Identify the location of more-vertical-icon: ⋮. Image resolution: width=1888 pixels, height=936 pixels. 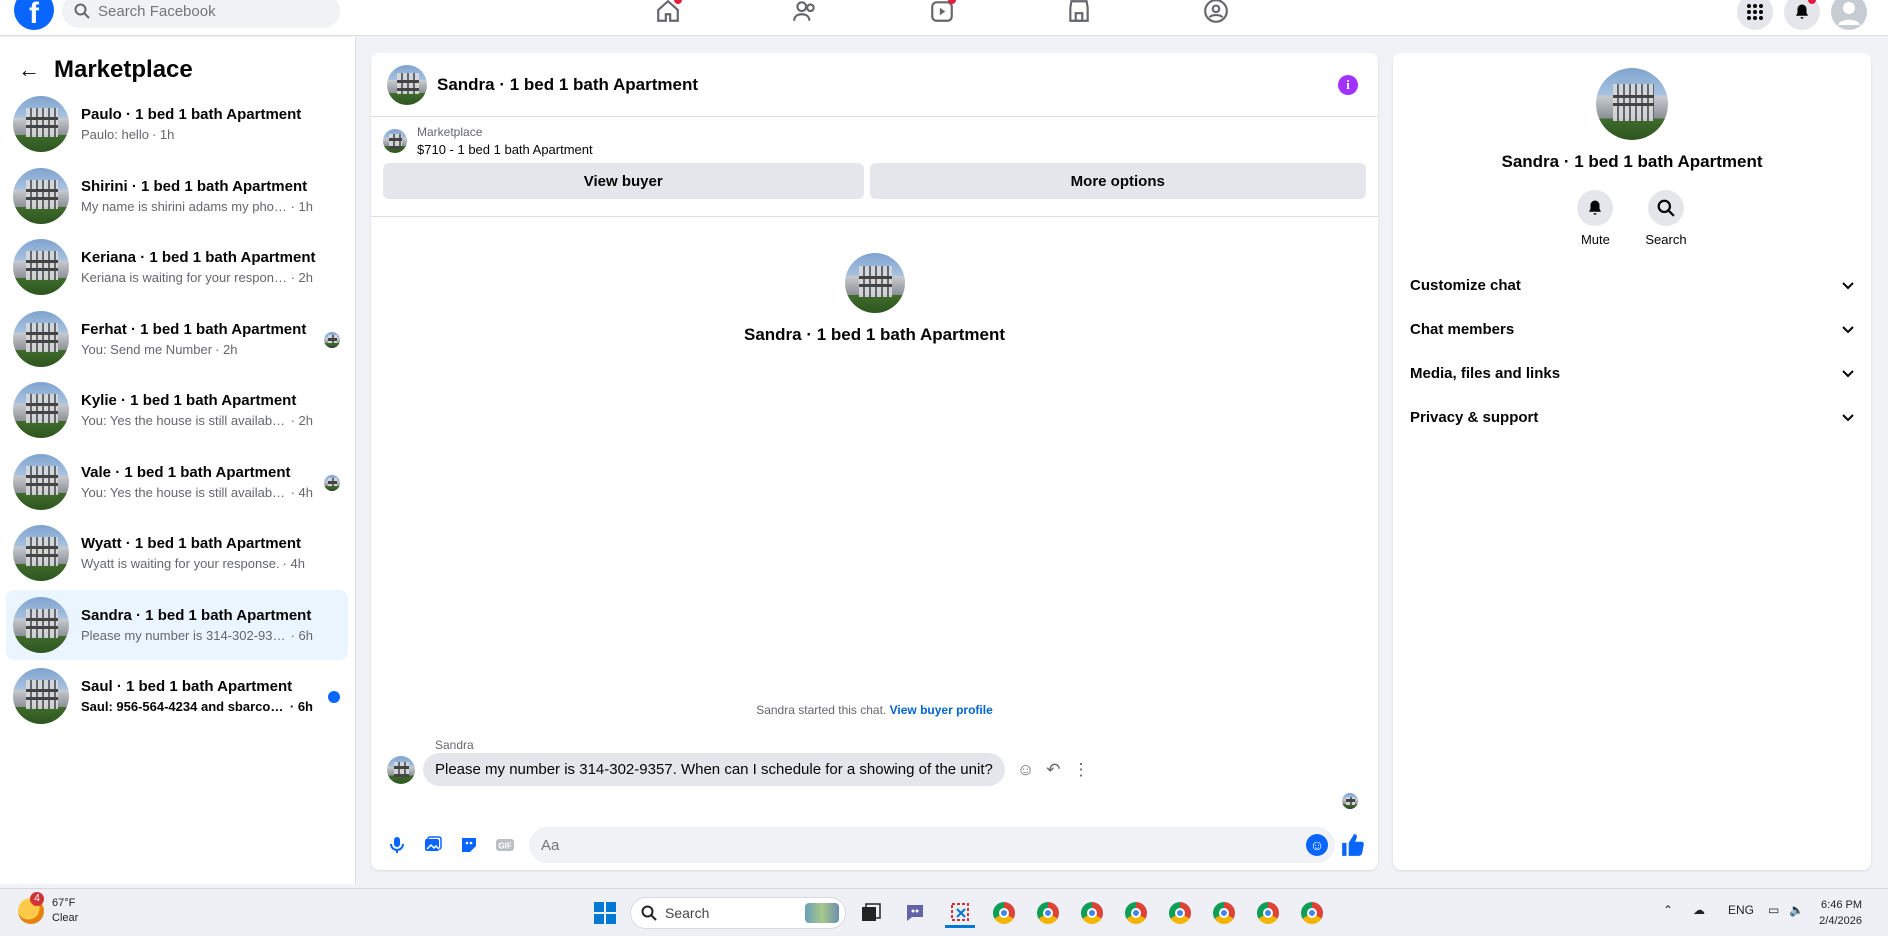
(1080, 770).